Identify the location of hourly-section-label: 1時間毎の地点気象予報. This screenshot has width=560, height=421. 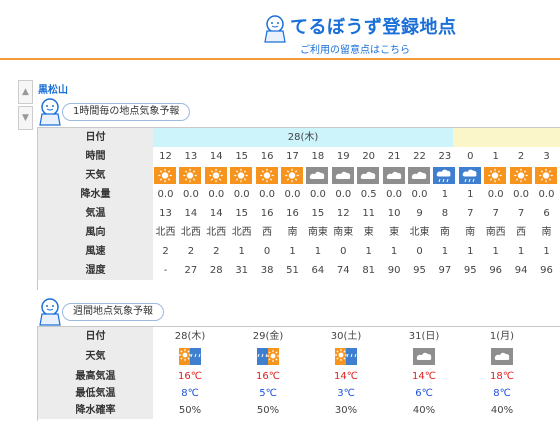
(126, 112).